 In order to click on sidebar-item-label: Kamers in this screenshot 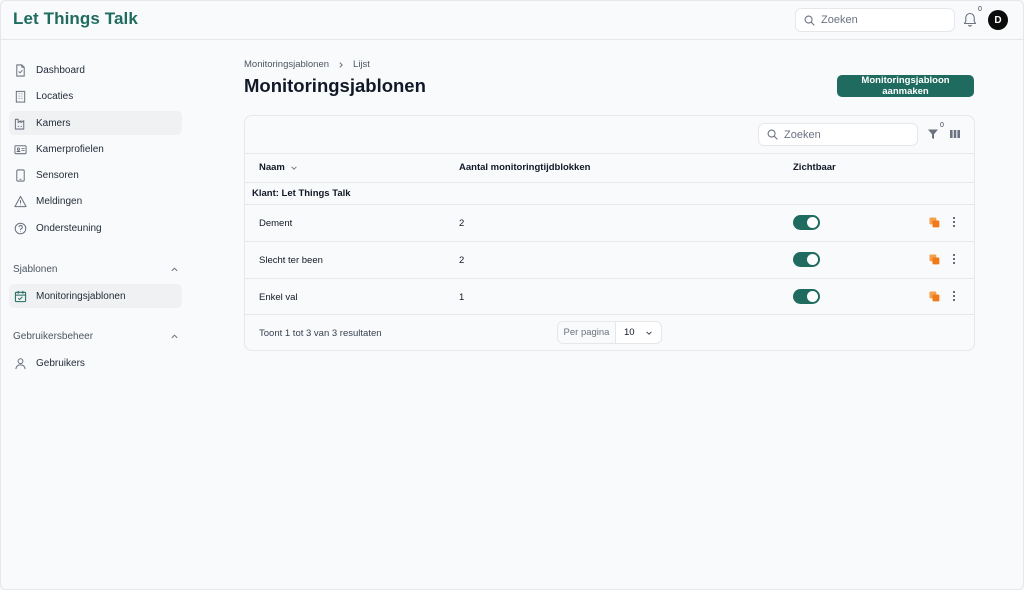, I will do `click(53, 123)`.